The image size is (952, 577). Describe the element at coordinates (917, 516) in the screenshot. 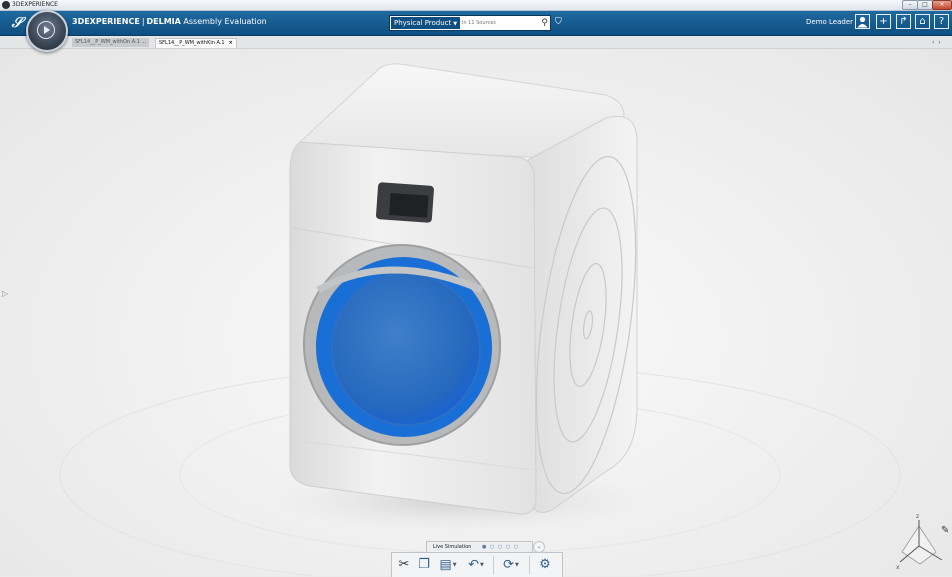

I see `z-axis-label: z` at that location.